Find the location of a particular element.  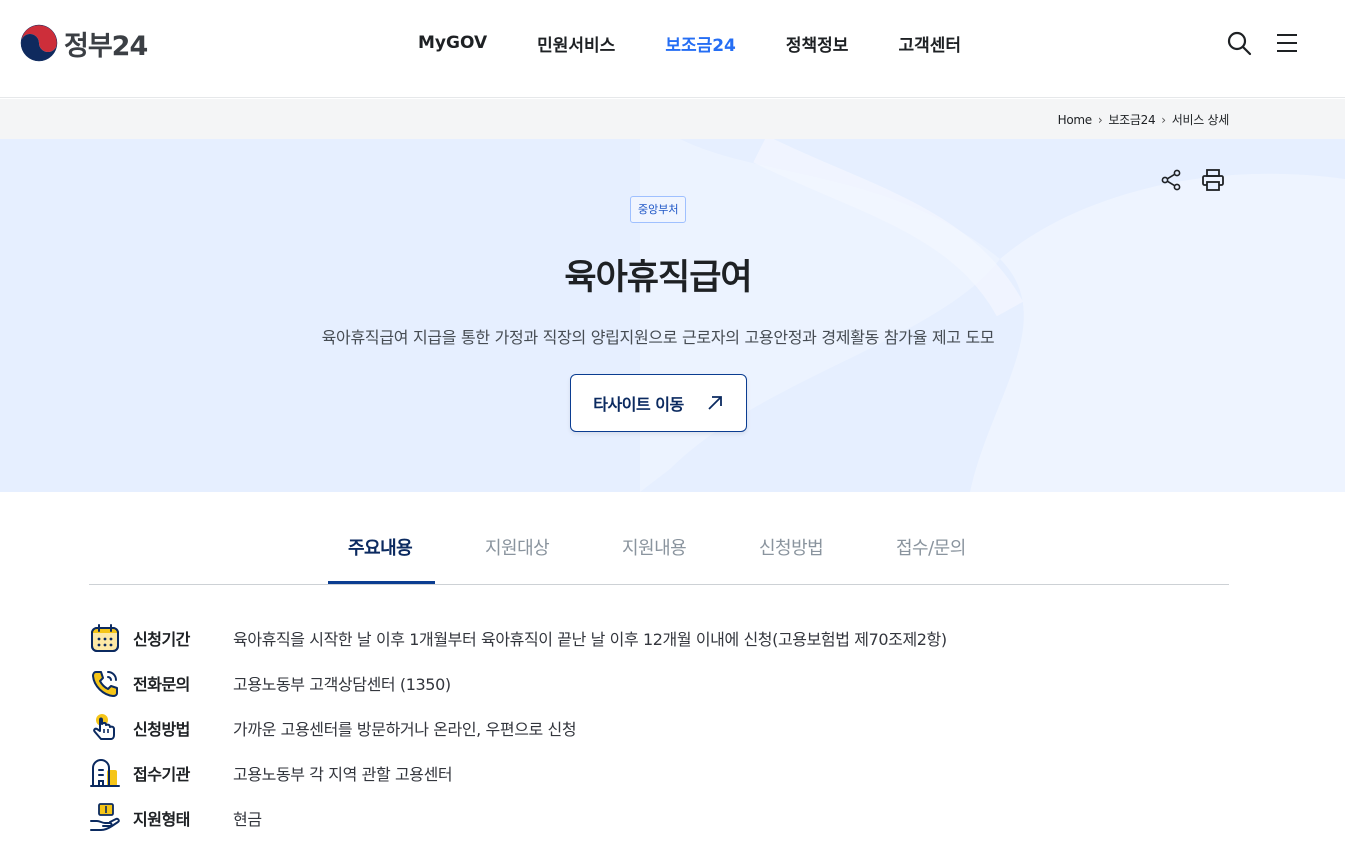

info-label: 지원형태 is located at coordinates (161, 819).